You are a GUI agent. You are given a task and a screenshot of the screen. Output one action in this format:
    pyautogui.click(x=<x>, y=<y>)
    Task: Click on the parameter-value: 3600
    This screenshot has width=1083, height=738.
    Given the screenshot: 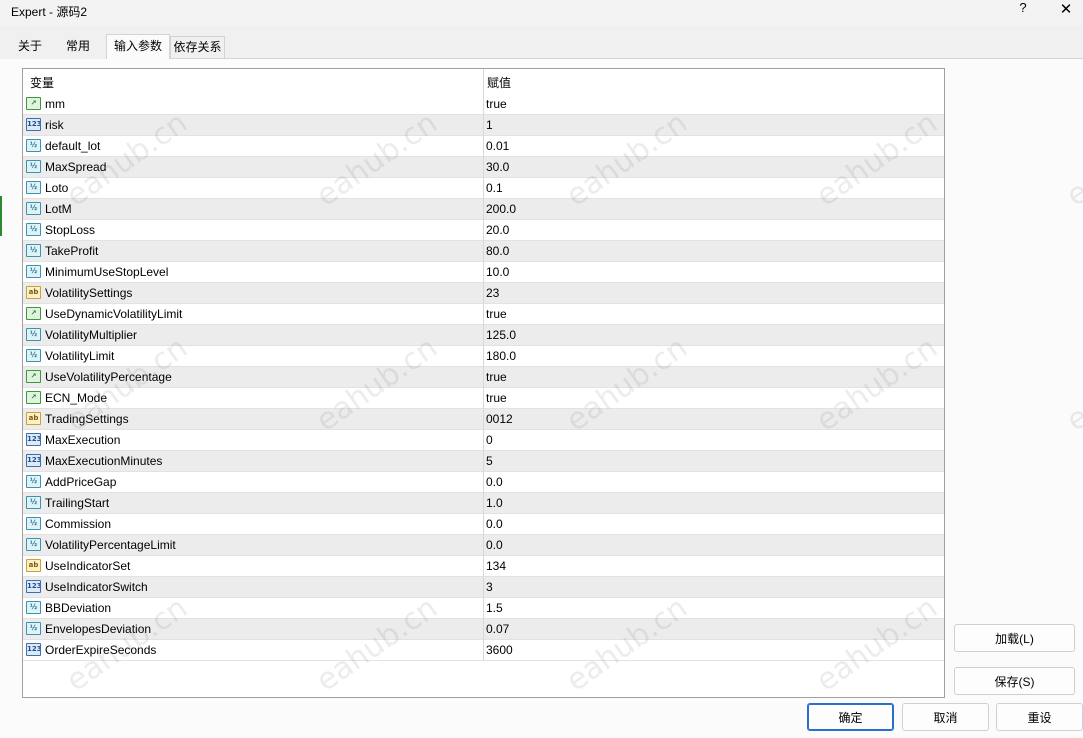 What is the action you would take?
    pyautogui.click(x=499, y=650)
    